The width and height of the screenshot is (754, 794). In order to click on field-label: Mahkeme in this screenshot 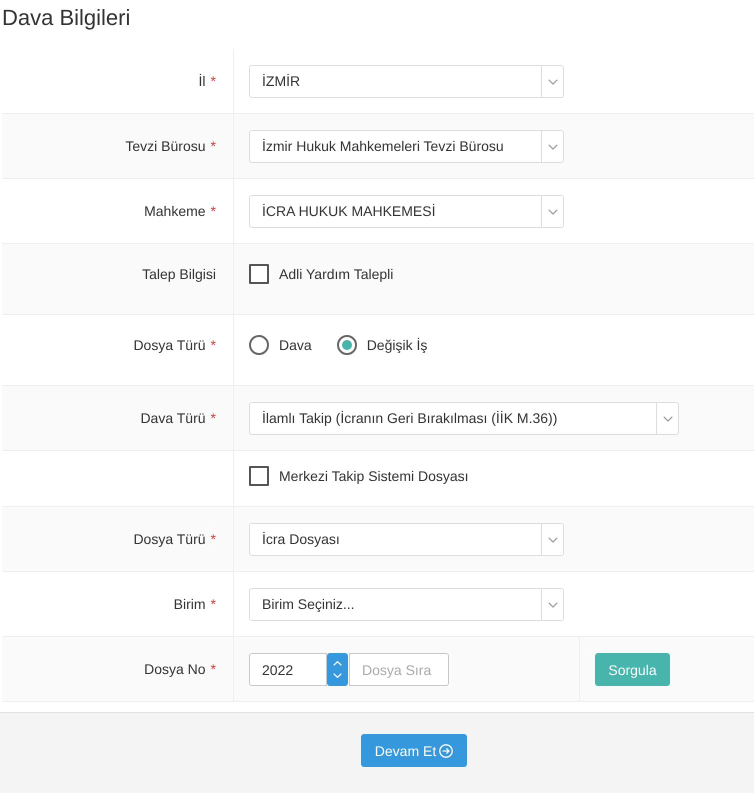, I will do `click(175, 211)`.